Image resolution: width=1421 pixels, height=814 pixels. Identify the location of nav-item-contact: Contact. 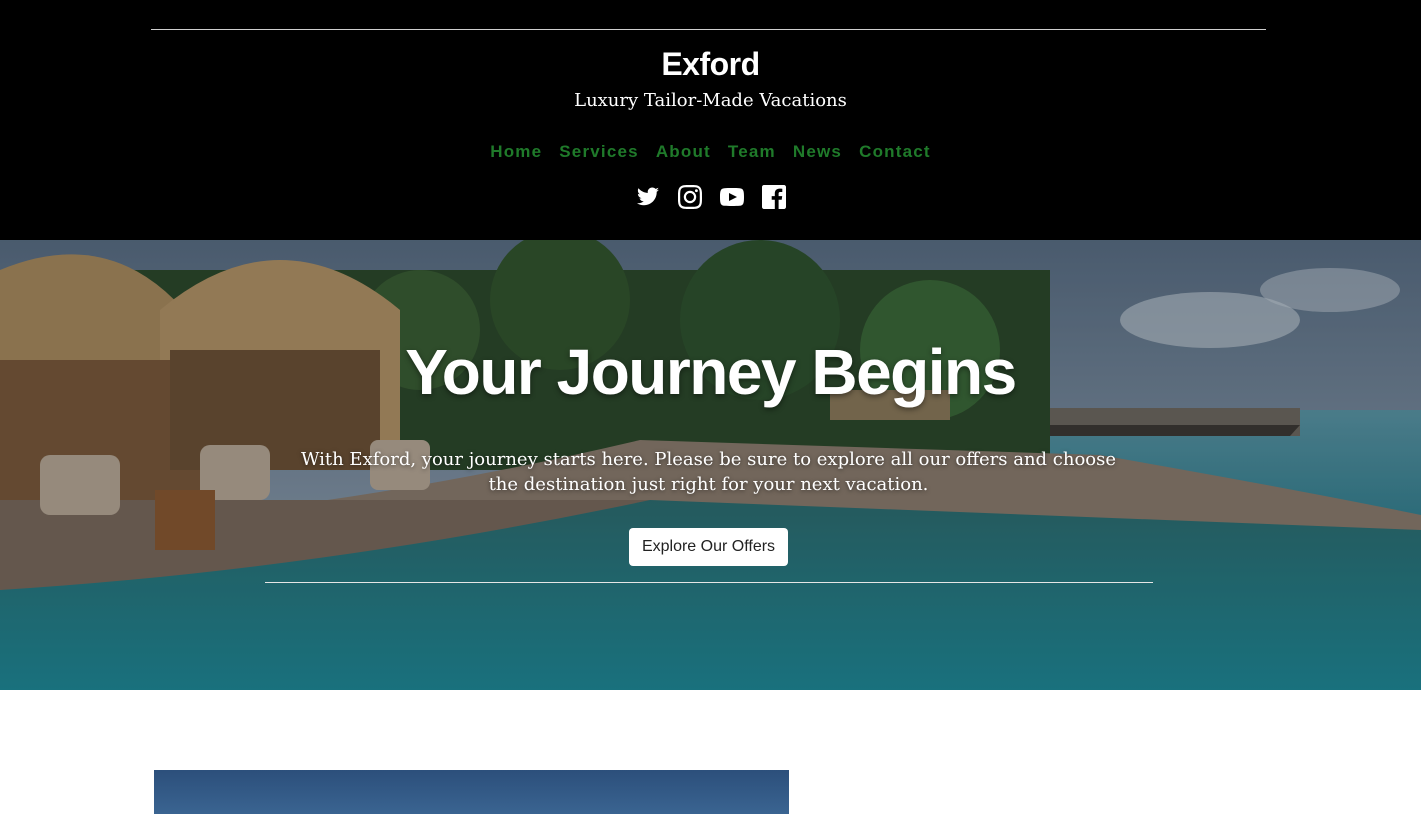
(895, 152).